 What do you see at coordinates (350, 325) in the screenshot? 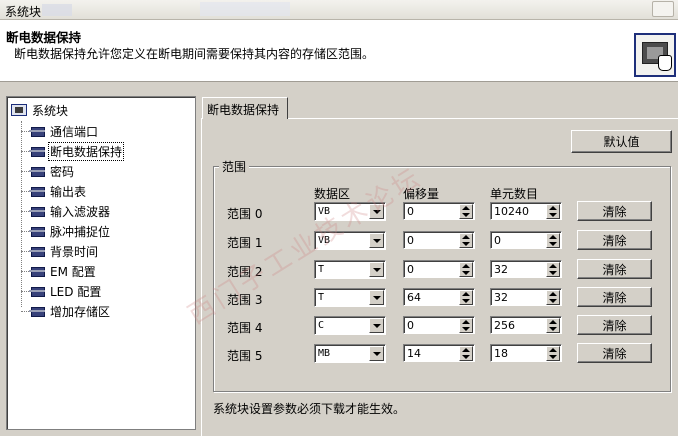
I see `data-area-select: C` at bounding box center [350, 325].